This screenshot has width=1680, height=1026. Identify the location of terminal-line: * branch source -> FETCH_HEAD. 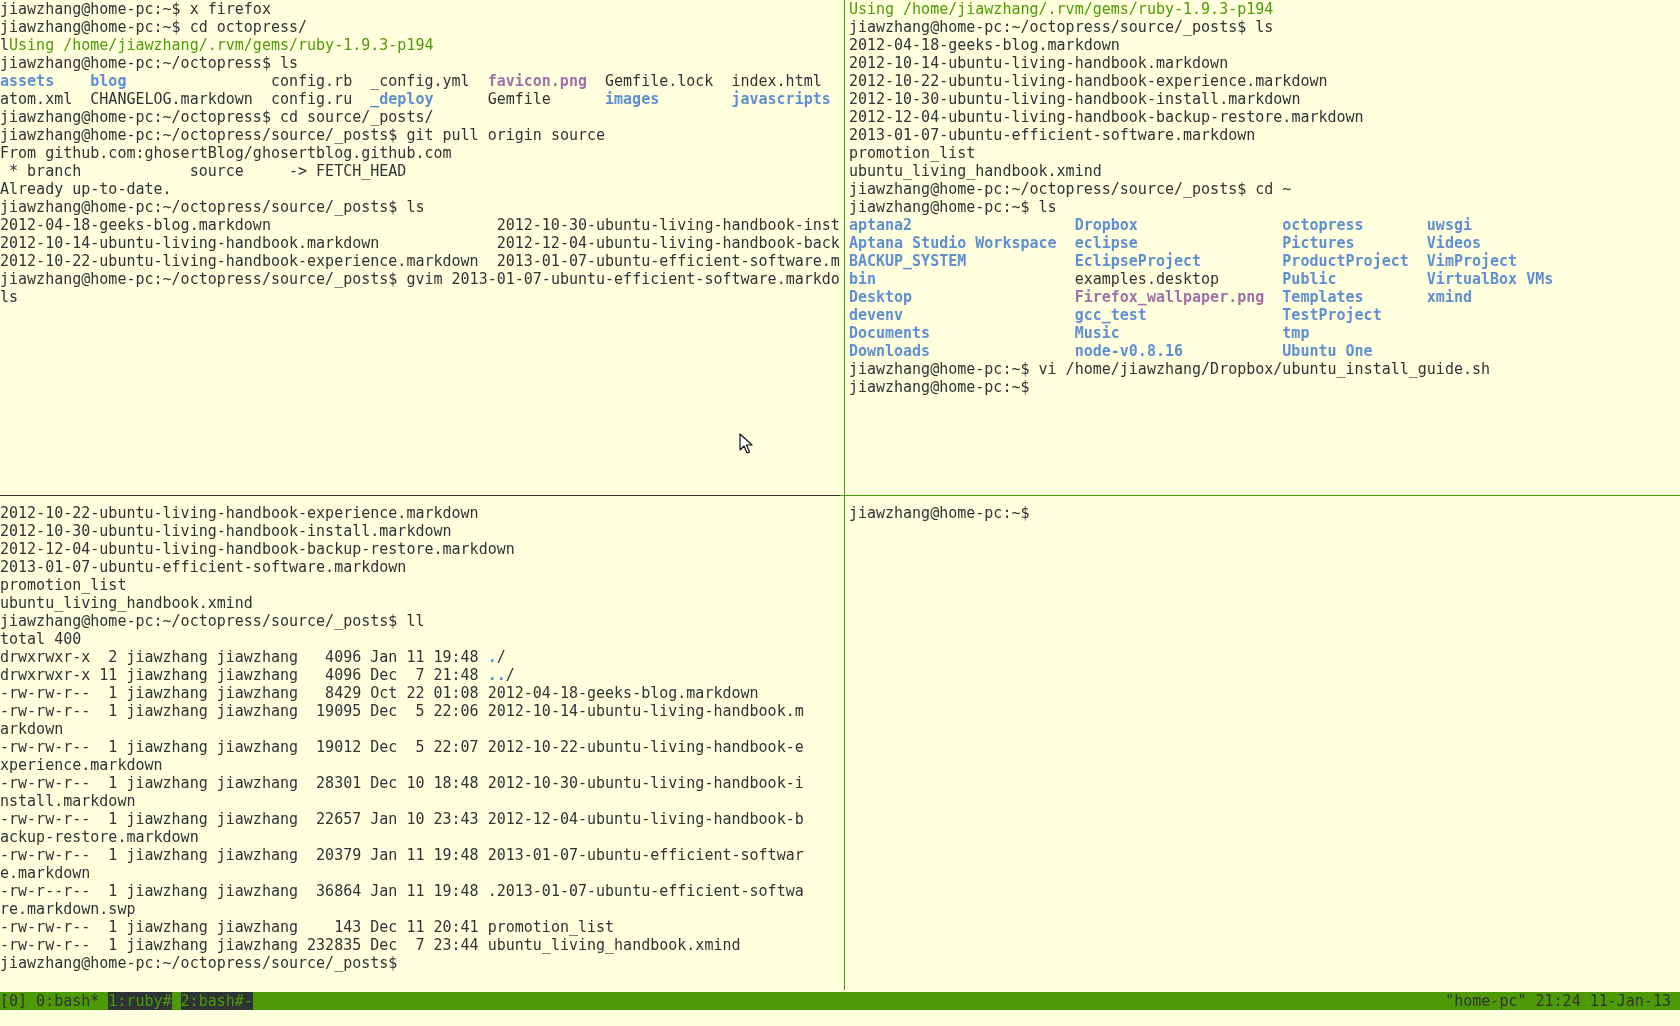
(207, 171).